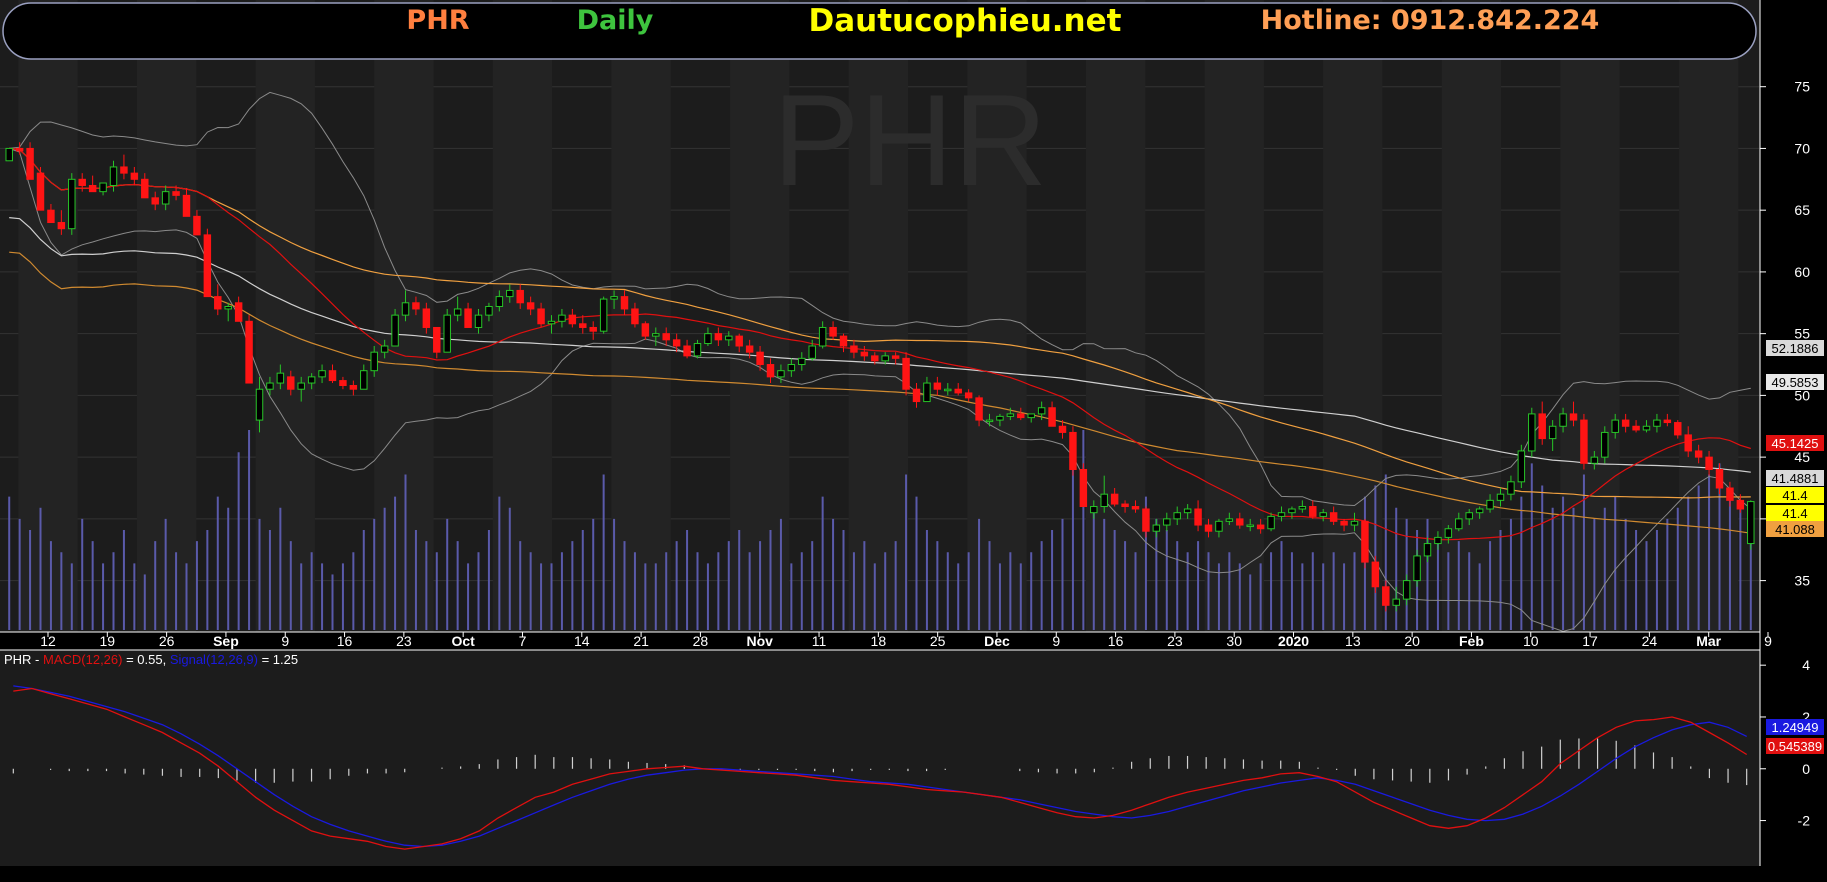 The width and height of the screenshot is (1827, 882). I want to click on x-tick-label: 18, so click(879, 641).